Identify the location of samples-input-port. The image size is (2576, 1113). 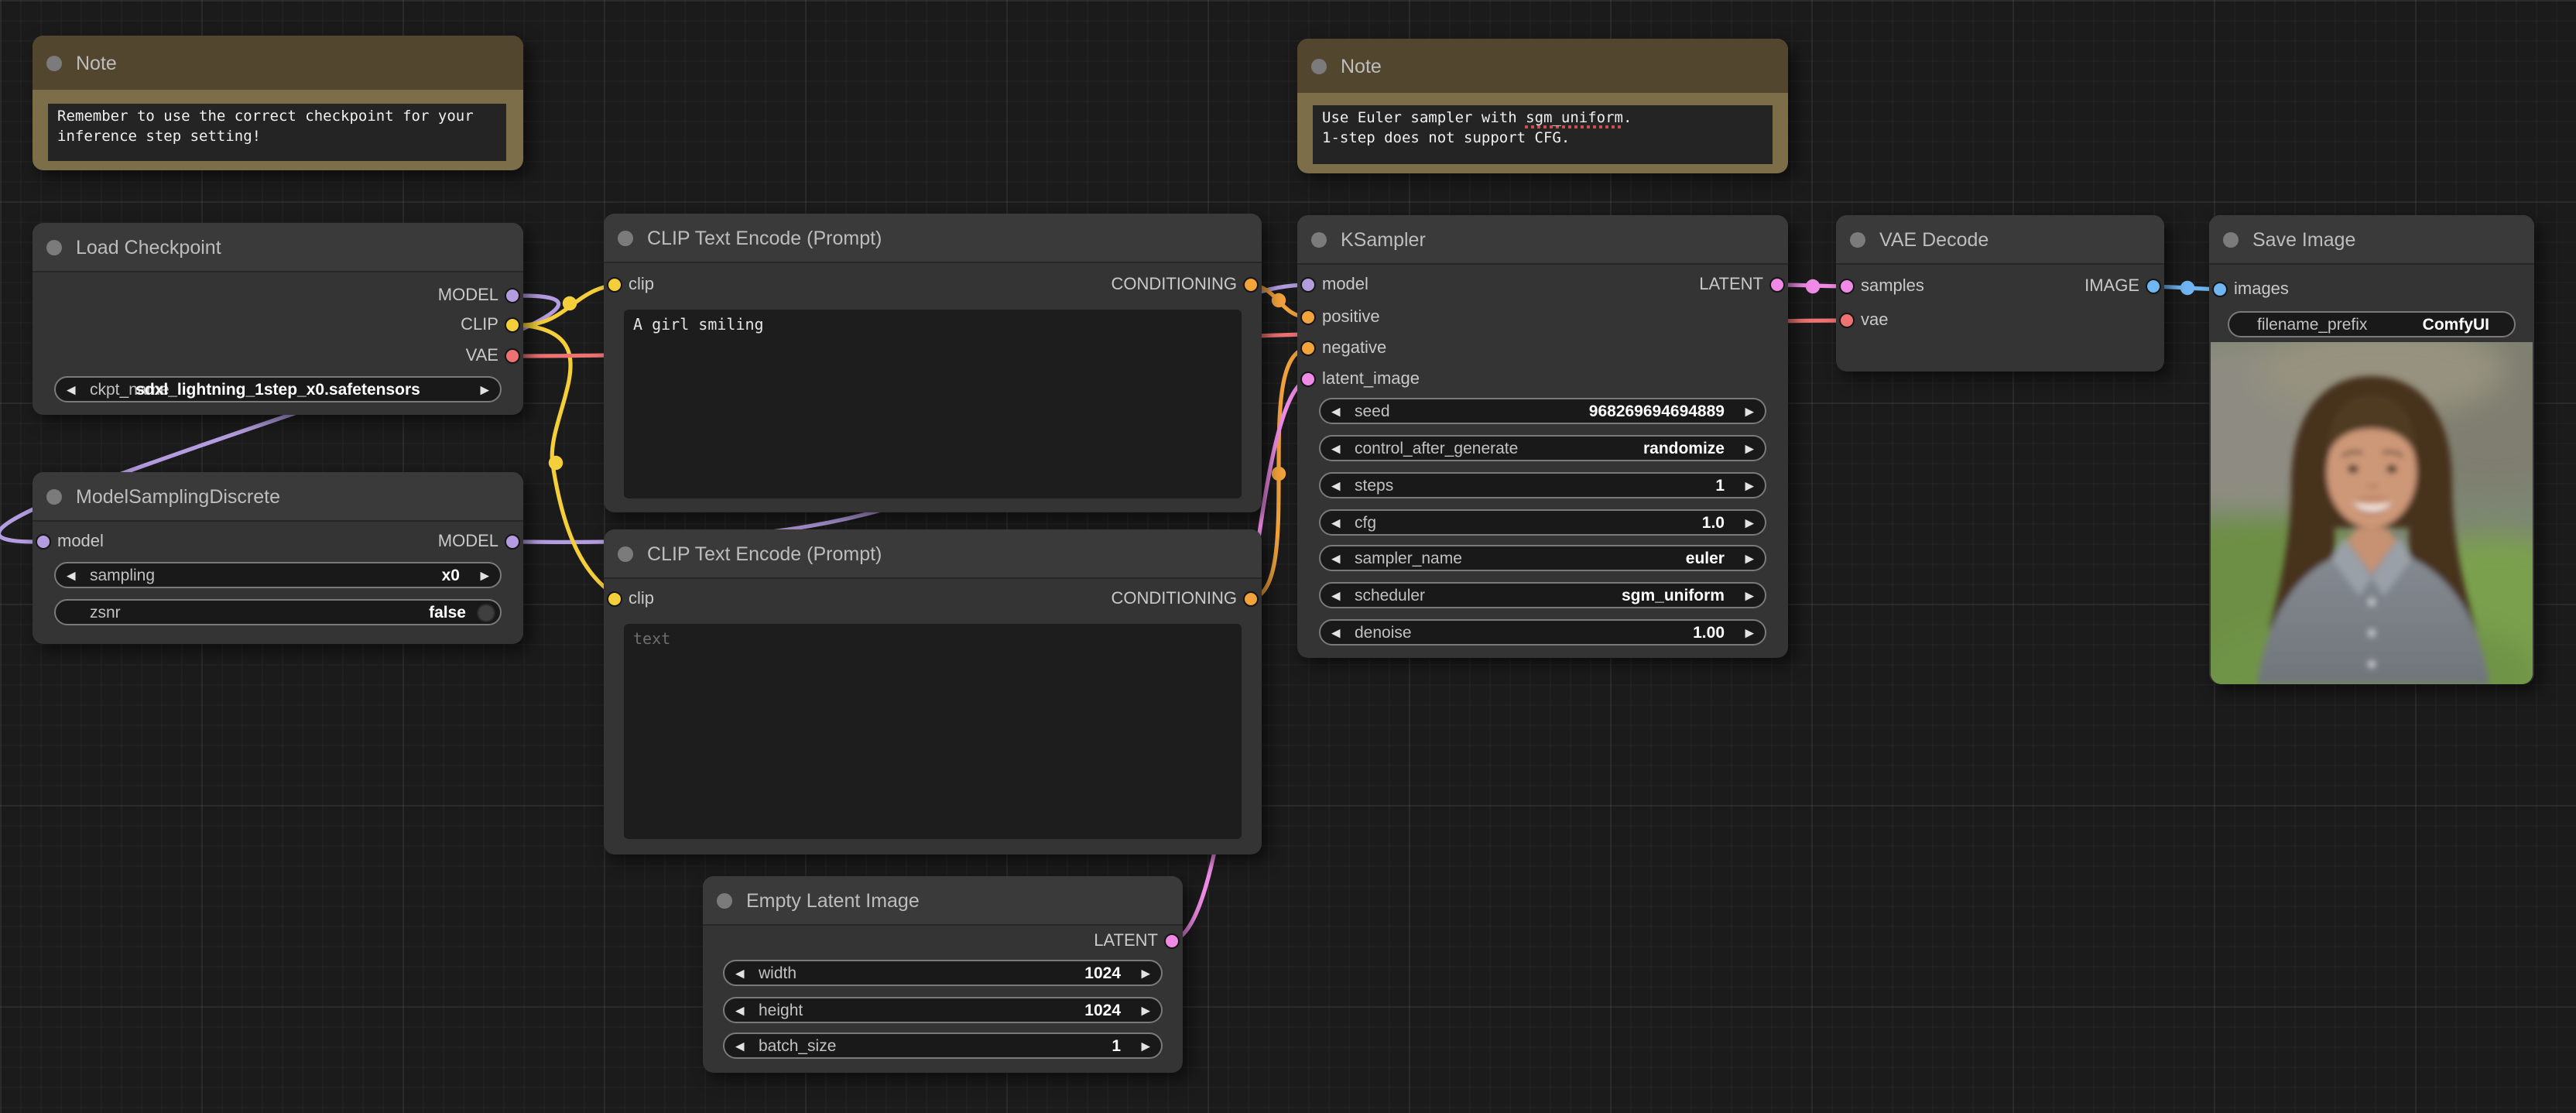
(1847, 286).